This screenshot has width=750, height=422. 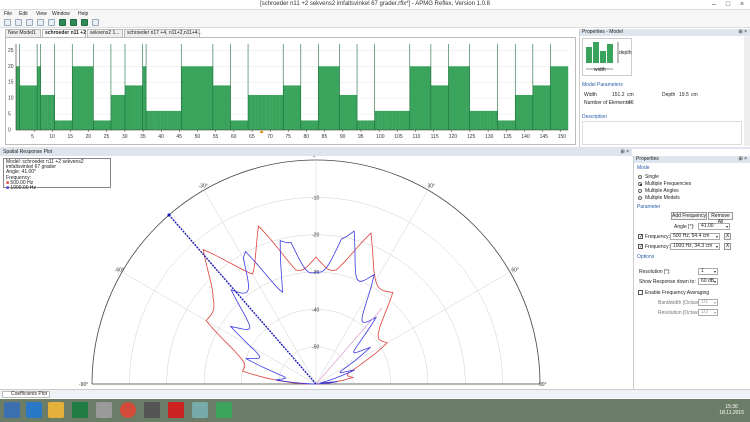 What do you see at coordinates (398, 137) in the screenshot?
I see `x-tick-label: 105` at bounding box center [398, 137].